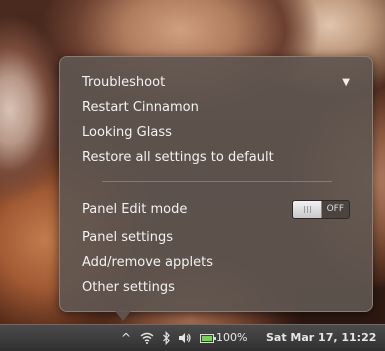  What do you see at coordinates (128, 287) in the screenshot?
I see `menu-item-label: Other settings` at bounding box center [128, 287].